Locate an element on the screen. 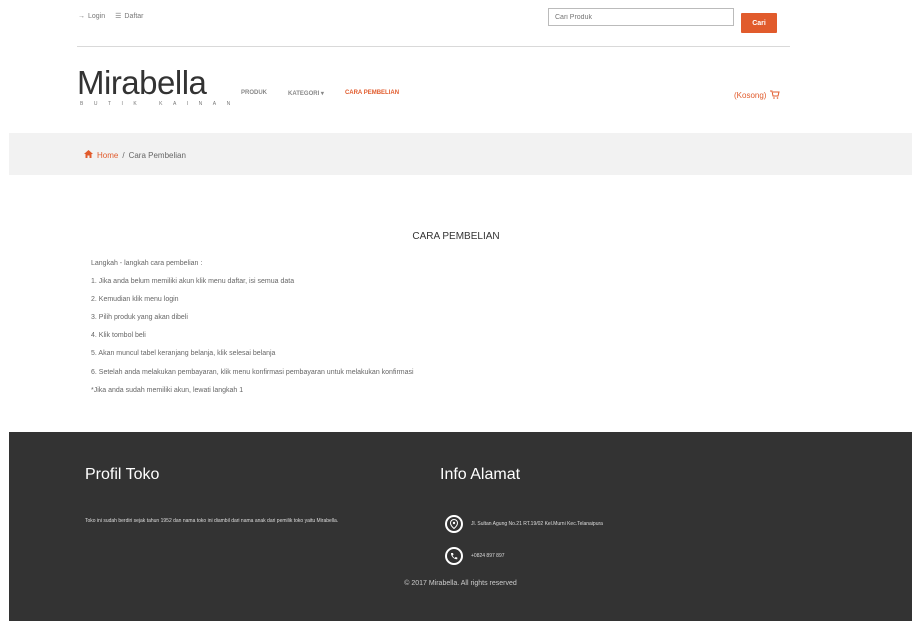  step-item: 3. Pilih produk yang akan dibeli is located at coordinates (139, 318).